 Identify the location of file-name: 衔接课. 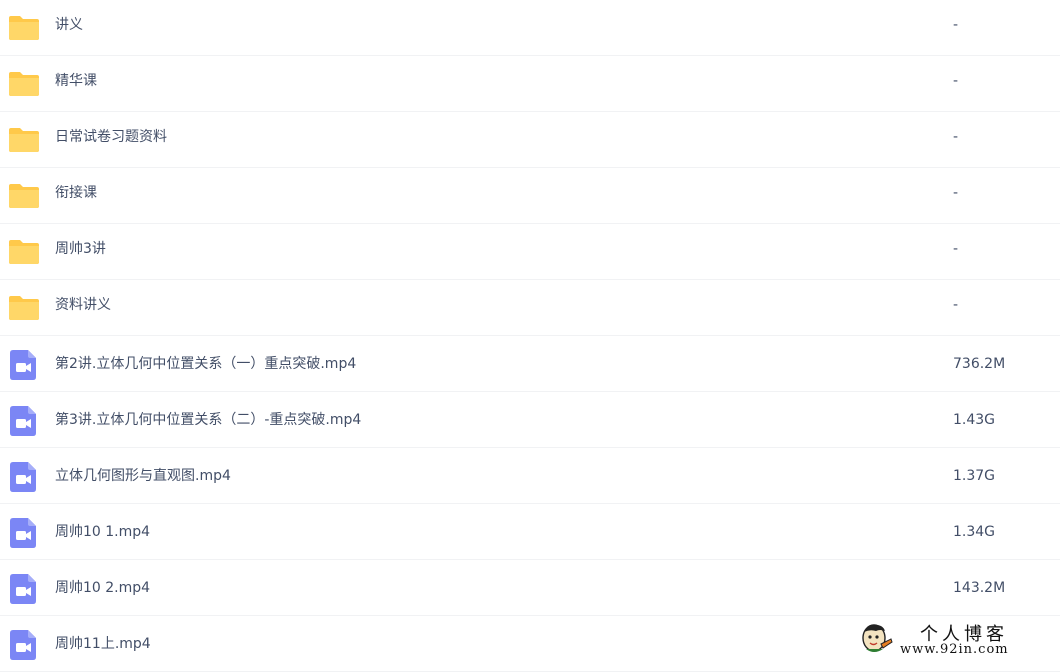
(76, 193).